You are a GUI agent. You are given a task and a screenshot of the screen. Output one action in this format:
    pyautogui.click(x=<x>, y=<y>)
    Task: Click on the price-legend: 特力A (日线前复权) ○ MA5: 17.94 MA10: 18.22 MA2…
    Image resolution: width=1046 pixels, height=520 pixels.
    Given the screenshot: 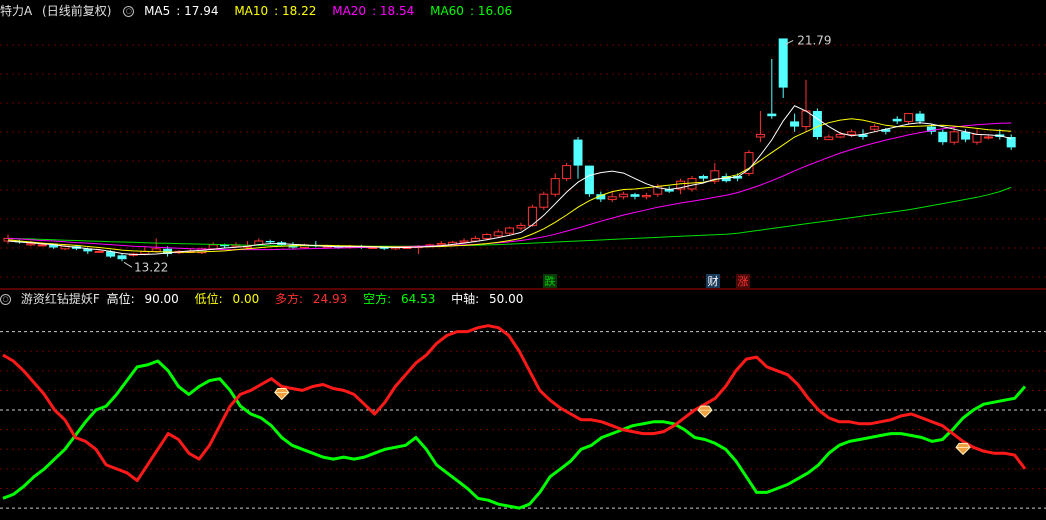 What is the action you would take?
    pyautogui.click(x=262, y=11)
    